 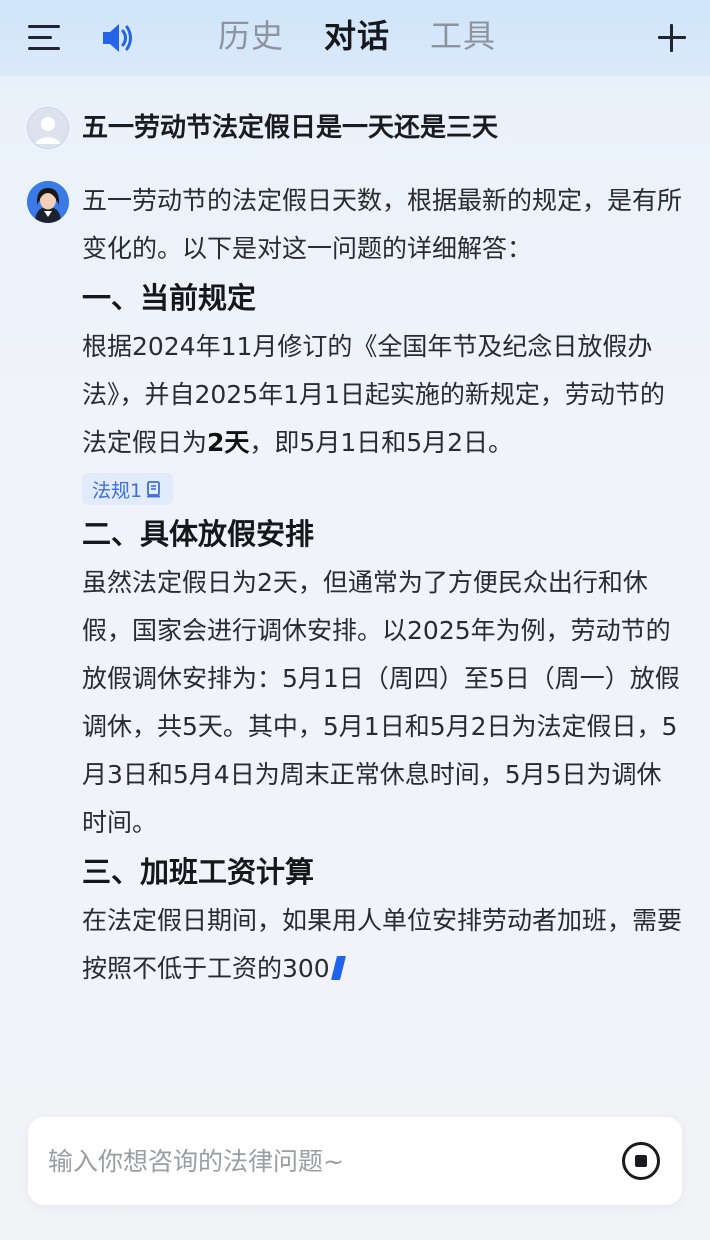 What do you see at coordinates (48, 202) in the screenshot?
I see `assistant-avatar` at bounding box center [48, 202].